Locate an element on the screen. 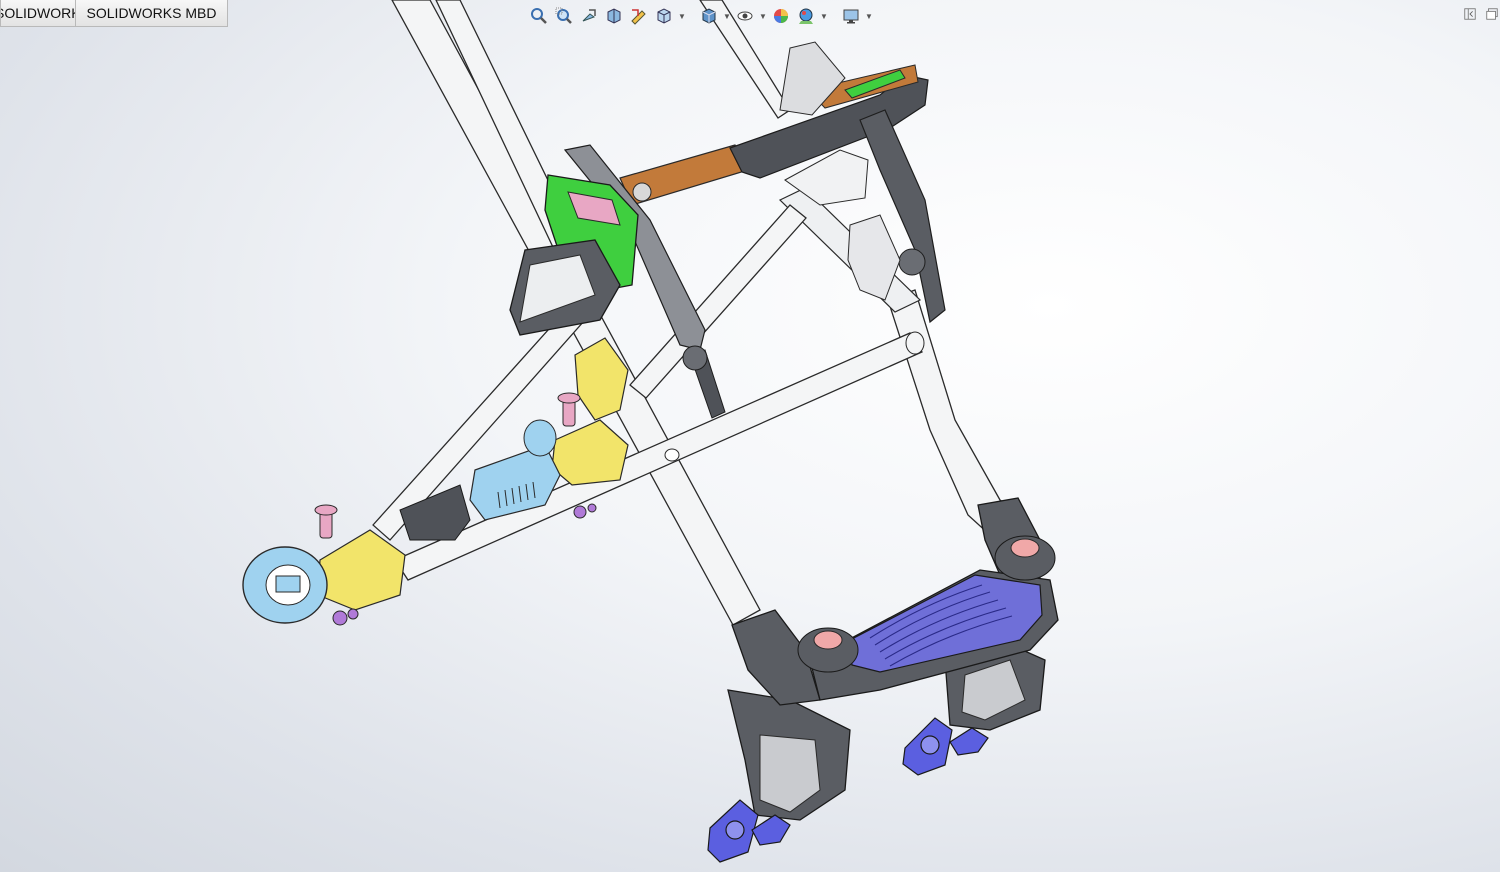  section-view-icon is located at coordinates (614, 16).